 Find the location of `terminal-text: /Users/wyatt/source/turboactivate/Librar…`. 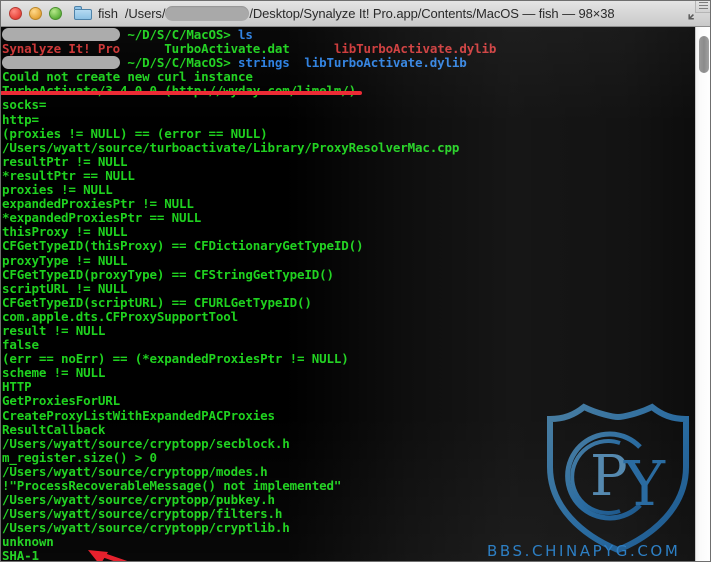

terminal-text: /Users/wyatt/source/turboactivate/Librar… is located at coordinates (231, 147).